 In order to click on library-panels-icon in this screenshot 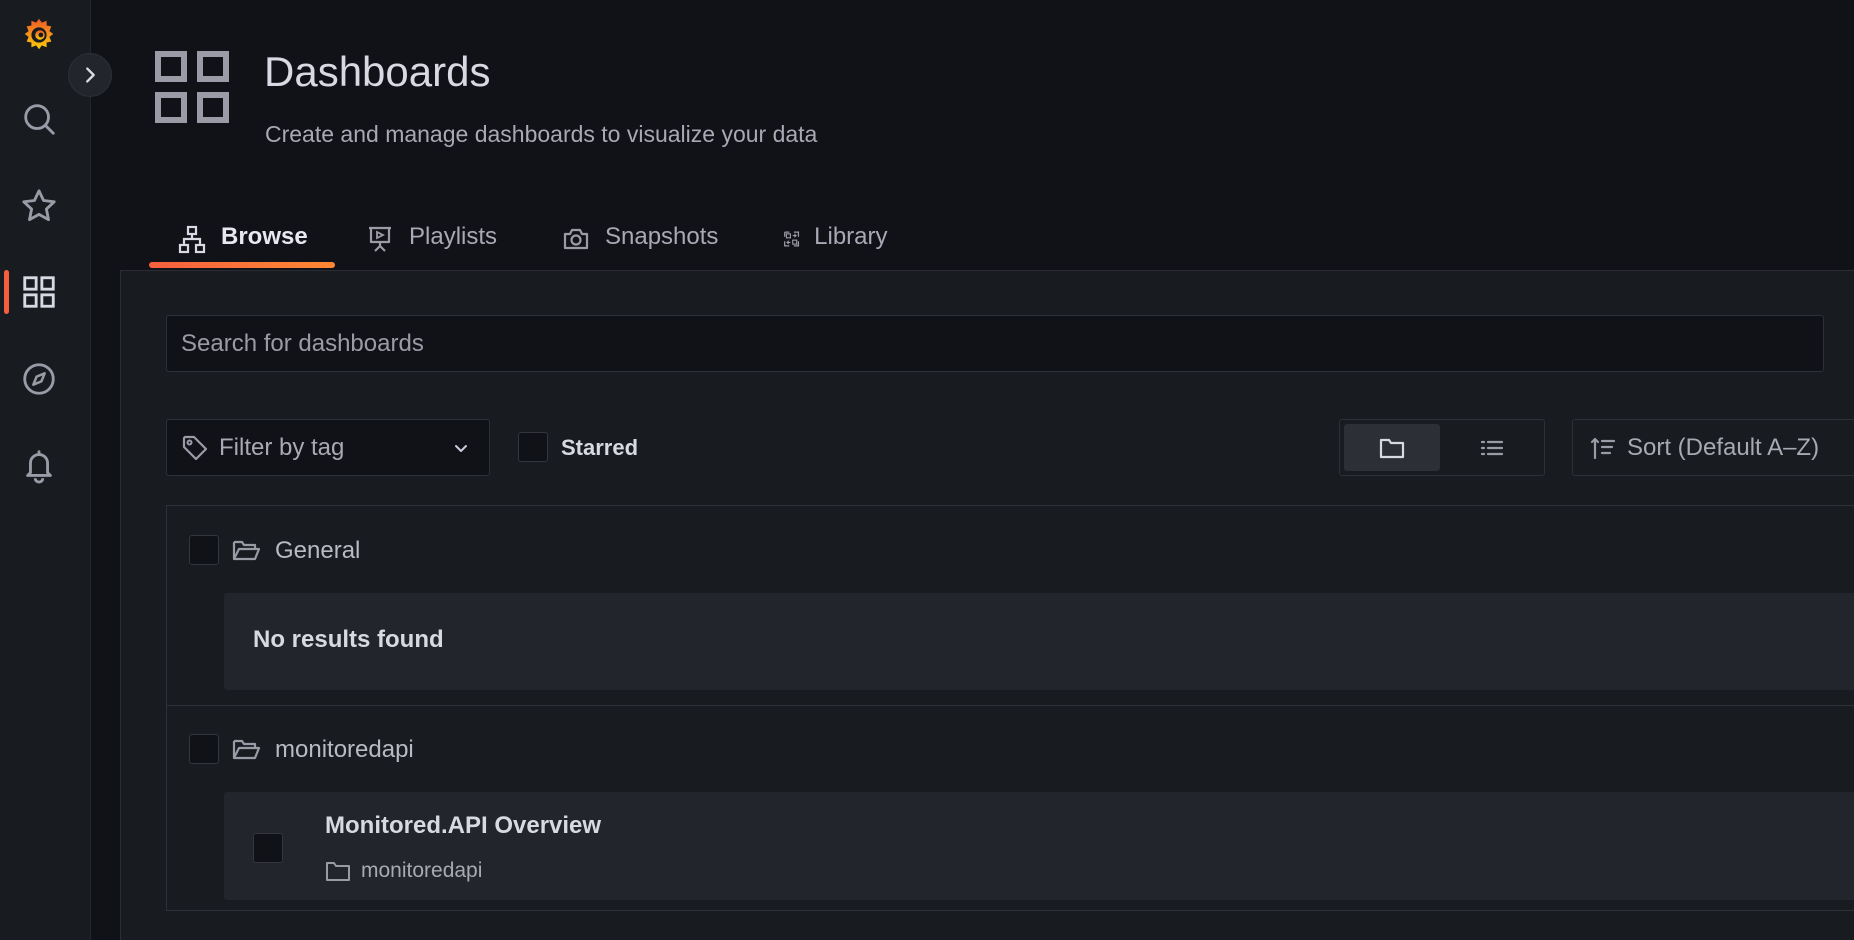, I will do `click(792, 239)`.